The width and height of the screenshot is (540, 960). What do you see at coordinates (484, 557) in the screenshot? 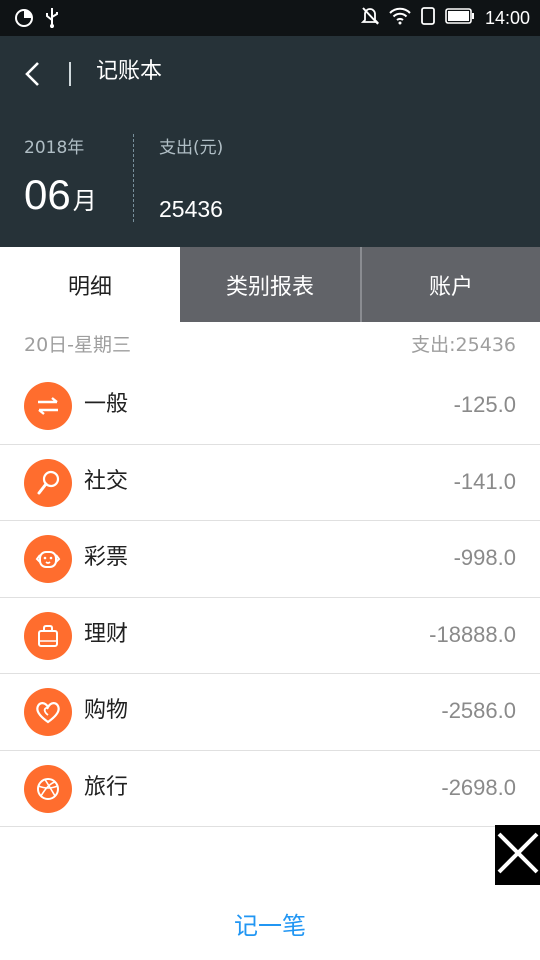
I see `entry-amount: -998.0` at bounding box center [484, 557].